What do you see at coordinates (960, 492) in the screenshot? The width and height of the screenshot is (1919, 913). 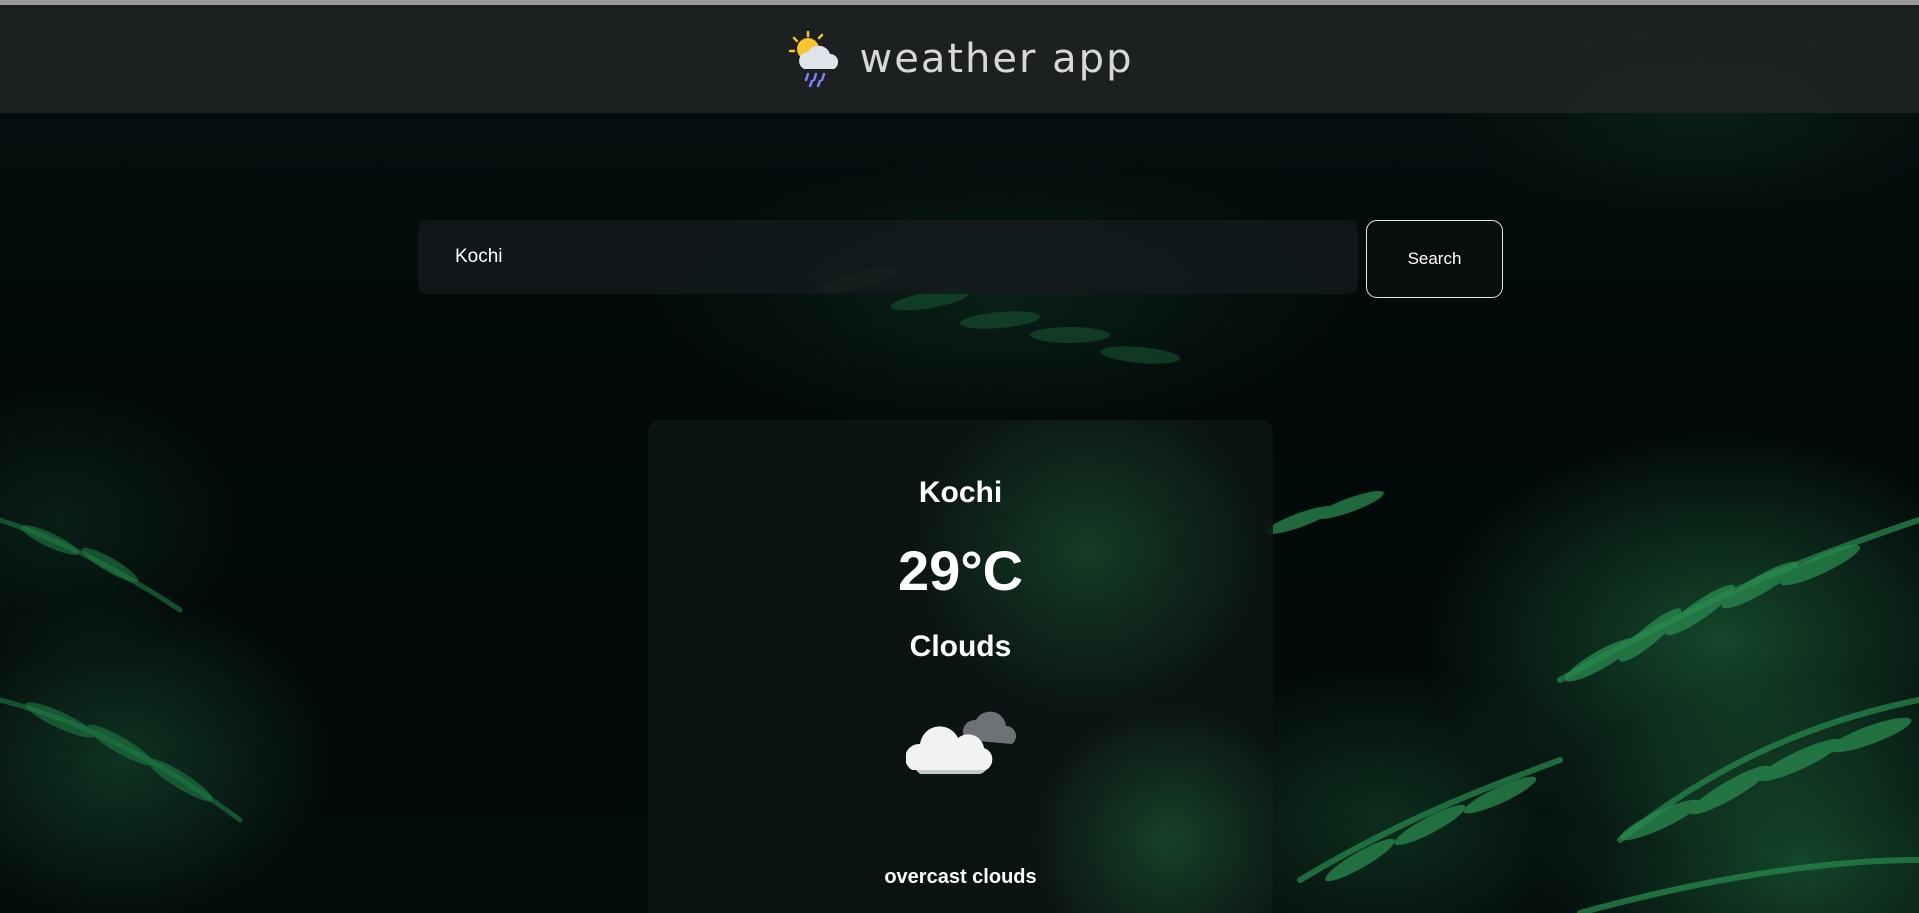 I see `city-name: Kochi` at bounding box center [960, 492].